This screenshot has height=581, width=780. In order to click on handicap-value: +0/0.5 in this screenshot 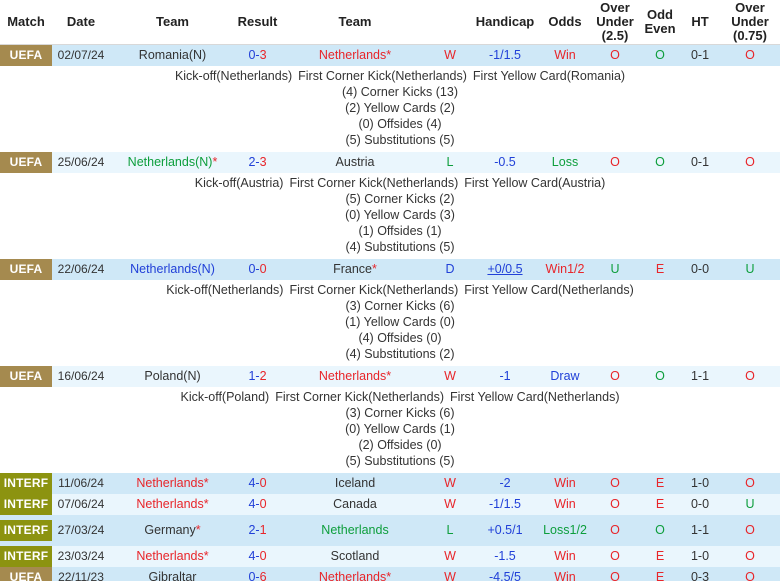, I will do `click(505, 269)`.